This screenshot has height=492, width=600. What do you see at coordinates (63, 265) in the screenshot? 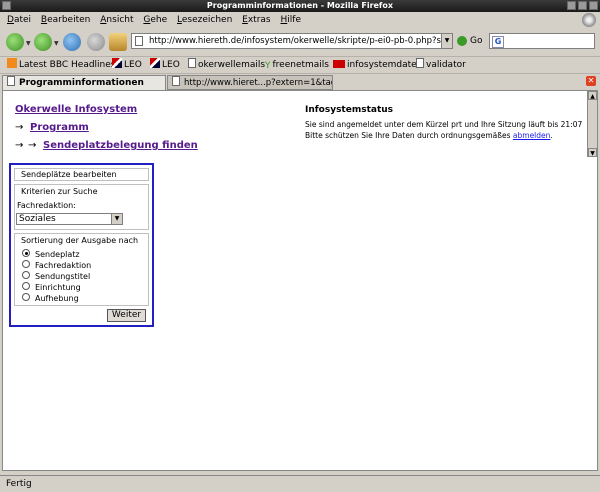
I see `radio-label: Fachredaktion` at bounding box center [63, 265].